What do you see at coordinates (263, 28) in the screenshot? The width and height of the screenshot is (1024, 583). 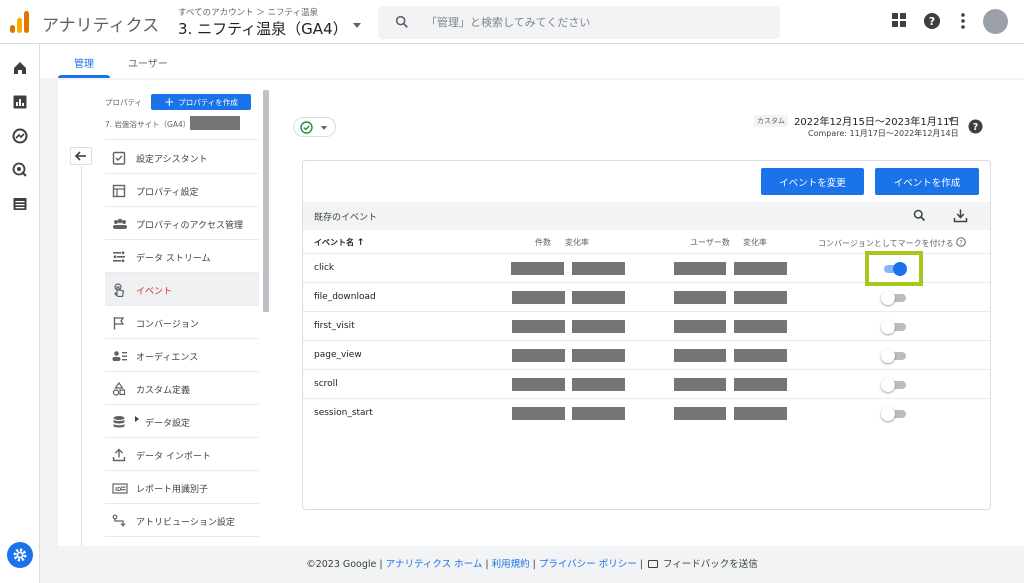 I see `property-selector: 3. ニフティ温泉（GA4）` at bounding box center [263, 28].